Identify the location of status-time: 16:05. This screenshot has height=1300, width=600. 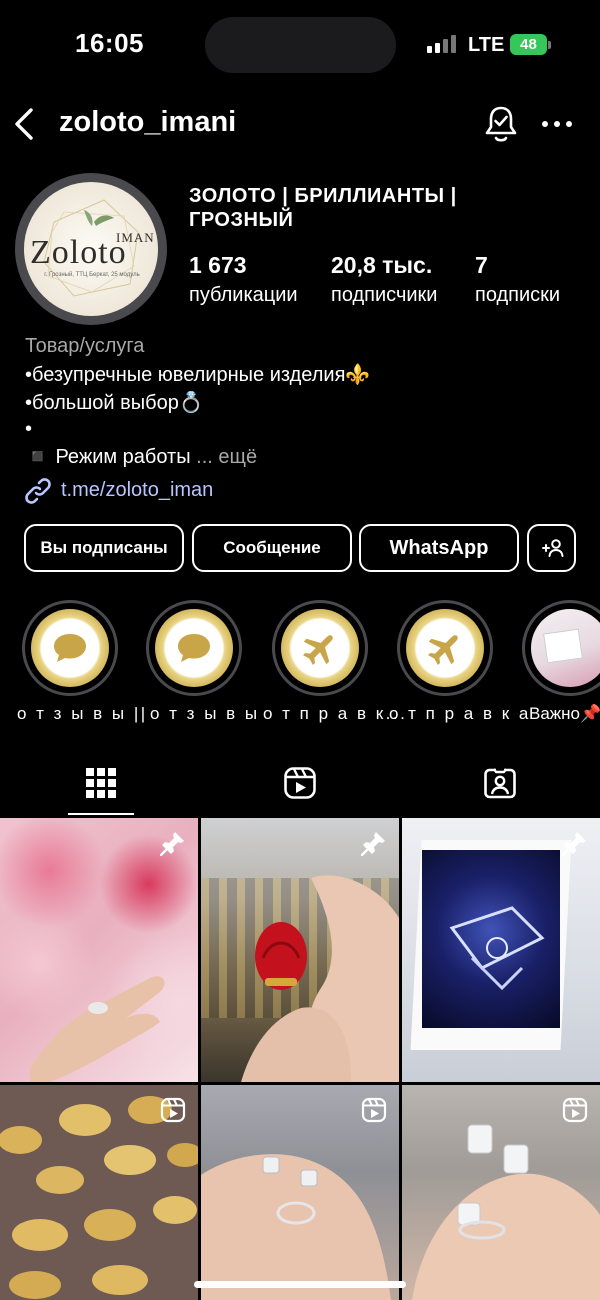
(109, 43).